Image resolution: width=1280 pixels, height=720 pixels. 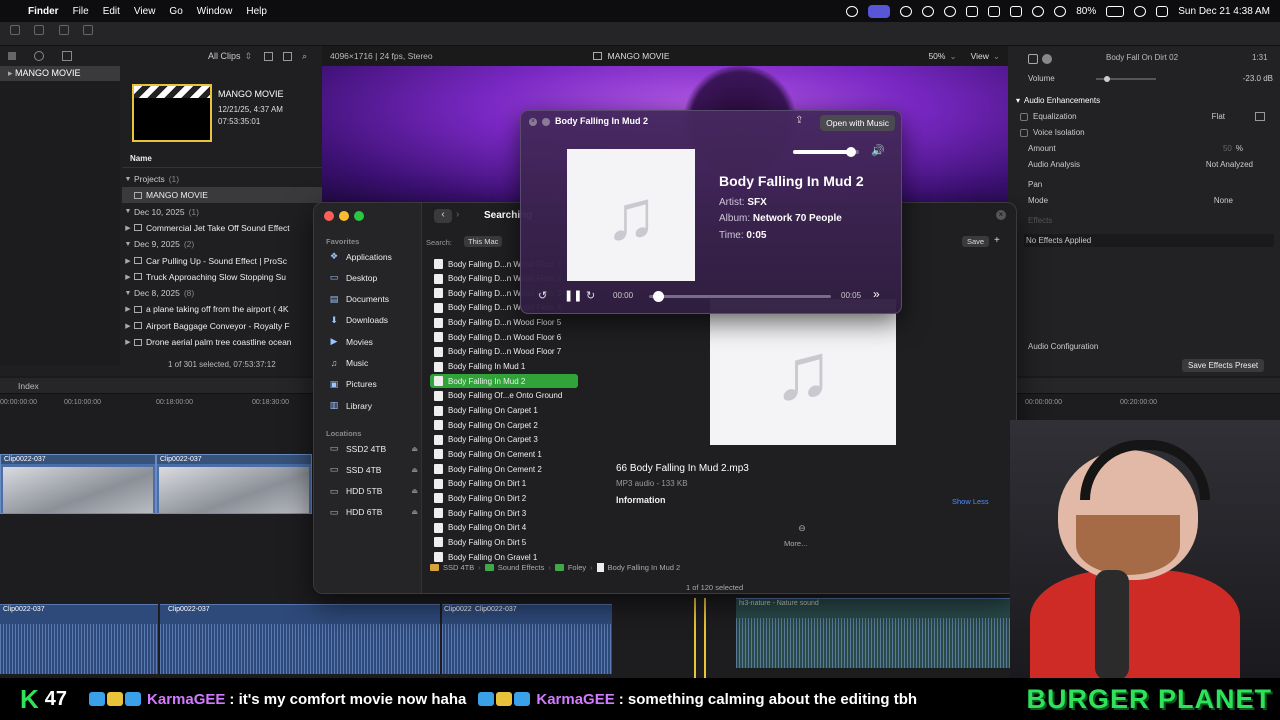 I want to click on search-icon, so click(x=1140, y=11).